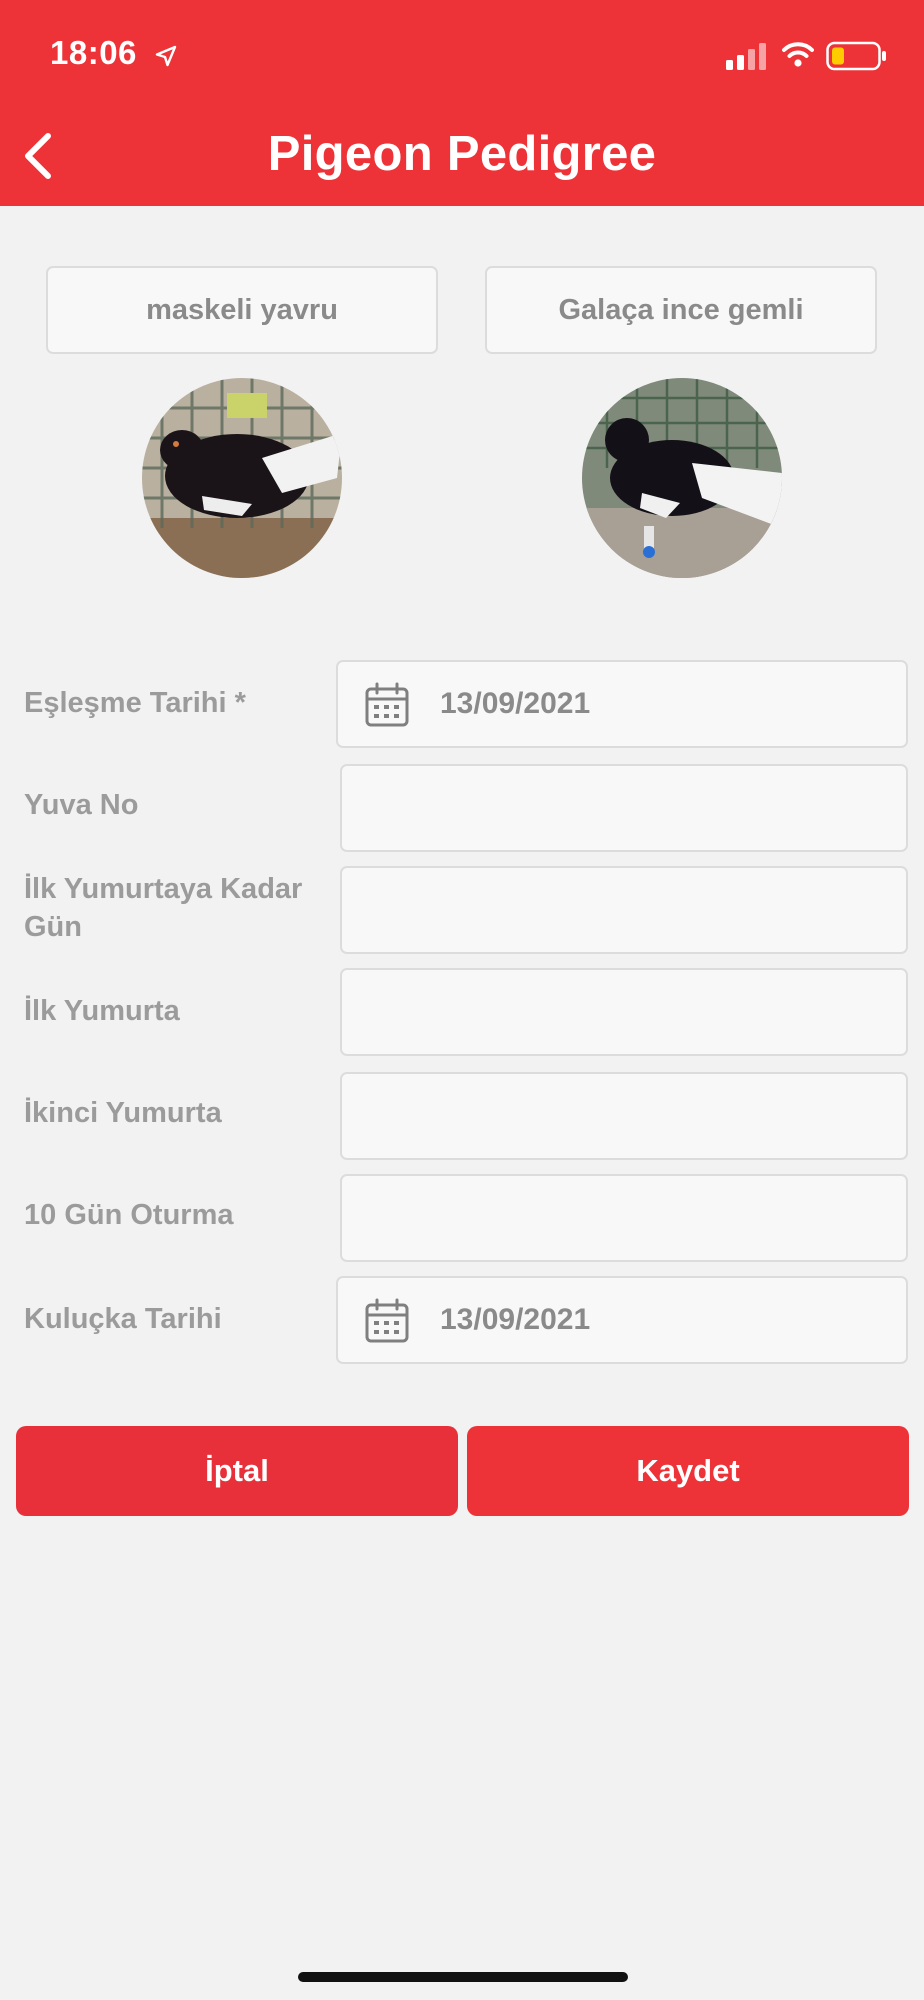 The image size is (924, 2000). What do you see at coordinates (624, 910) in the screenshot?
I see `days-to-first-egg-input` at bounding box center [624, 910].